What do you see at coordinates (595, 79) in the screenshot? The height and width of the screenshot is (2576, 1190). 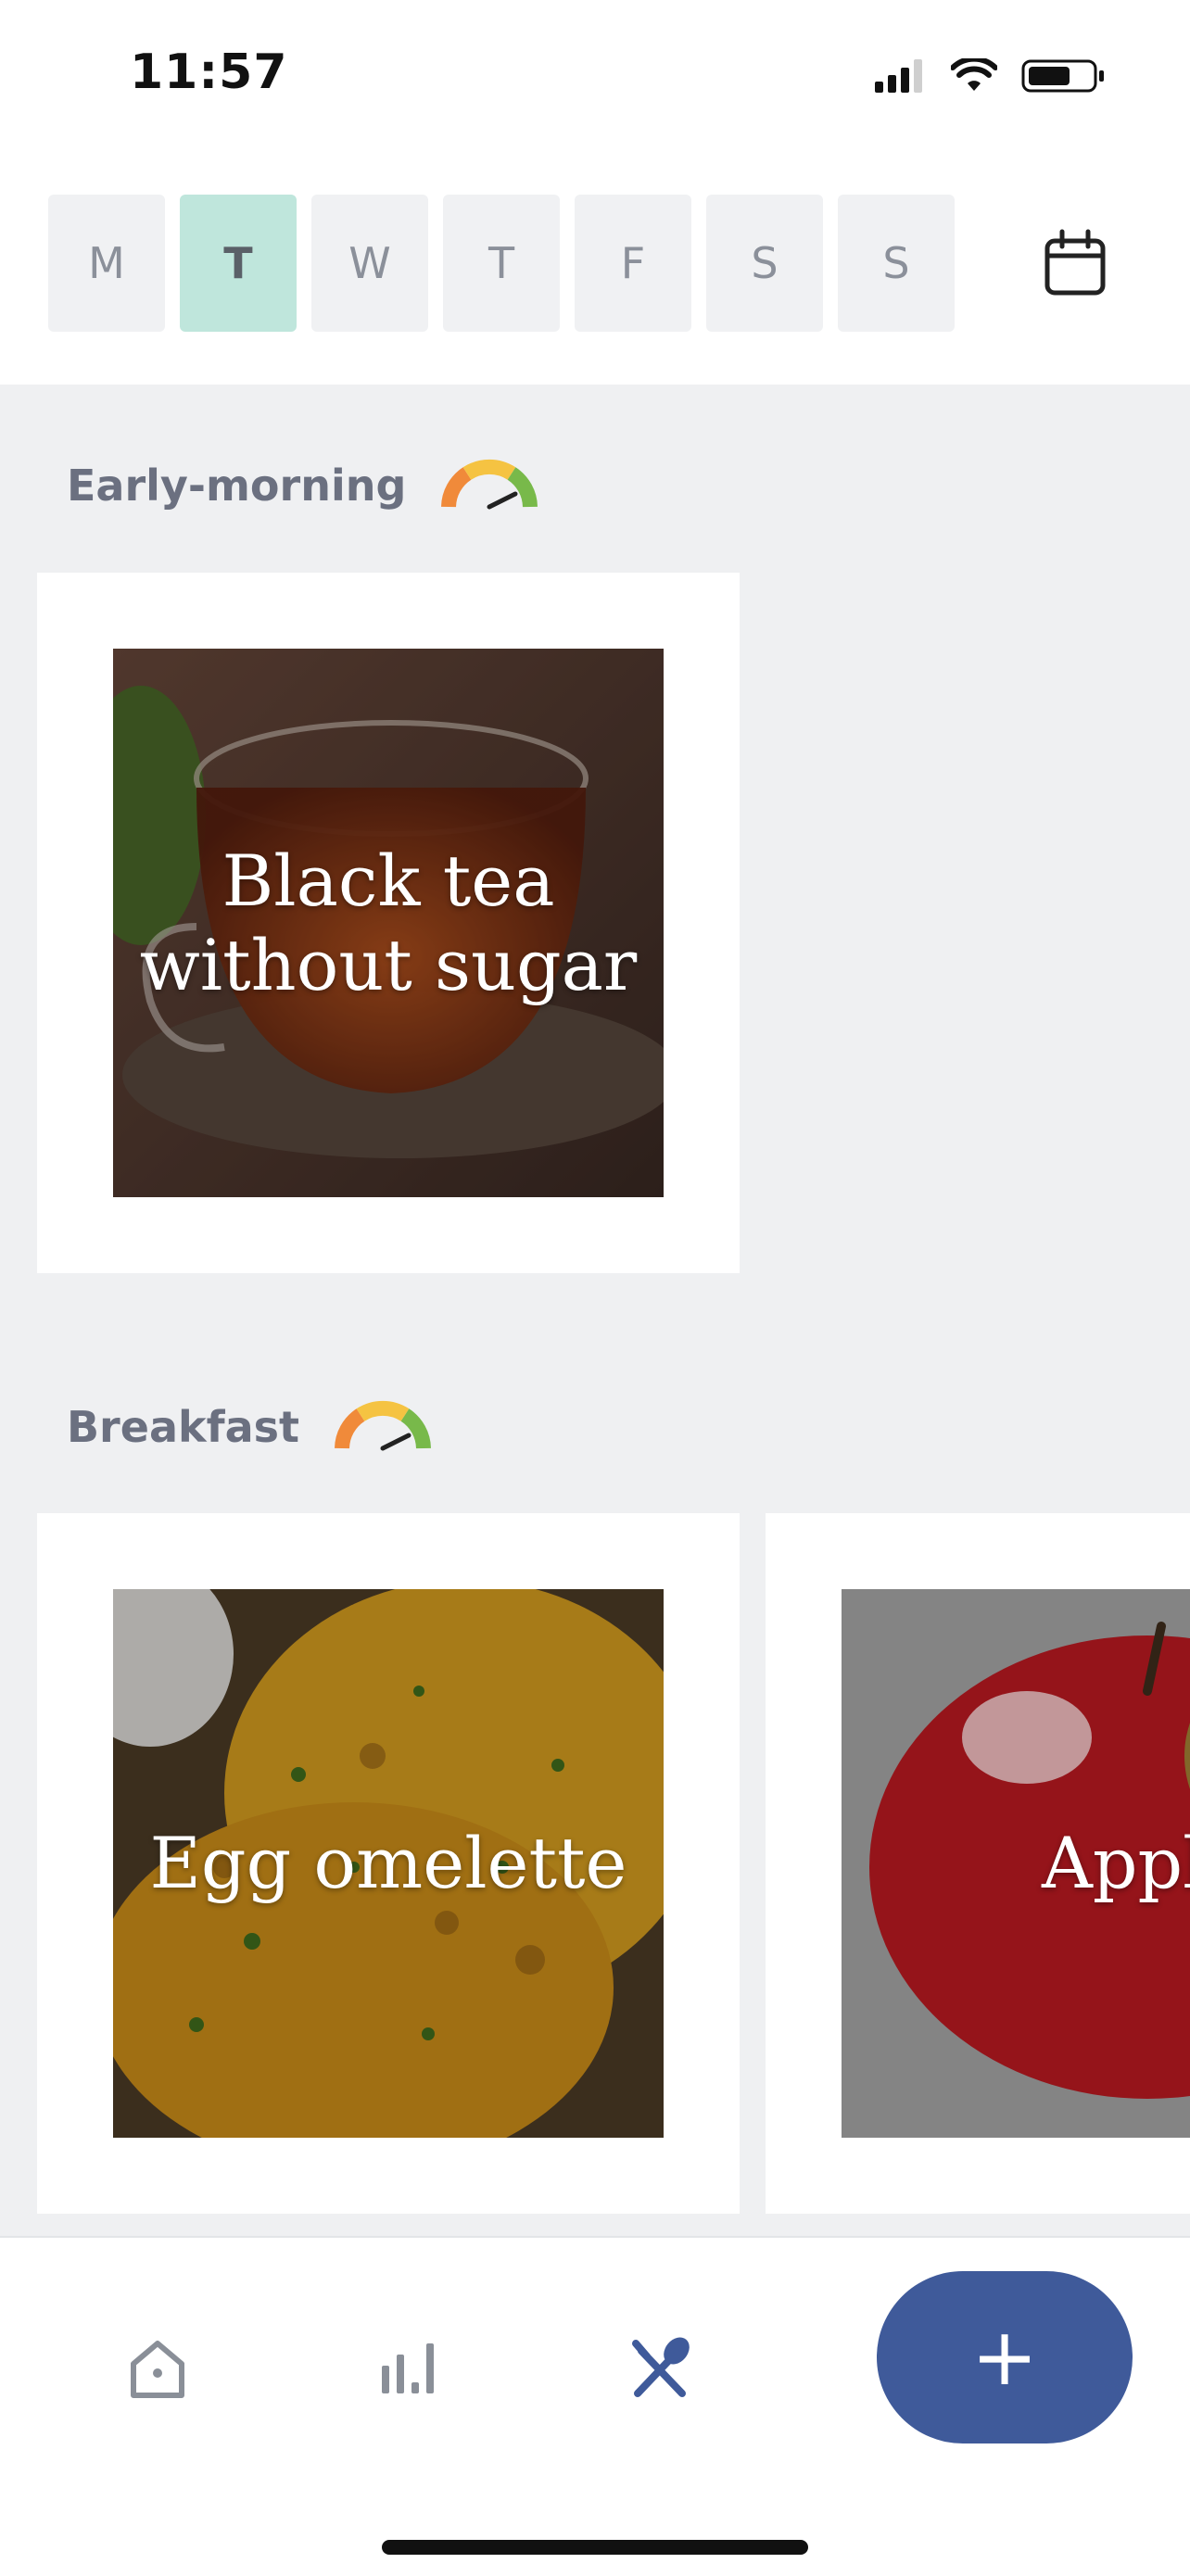 I see `status-bar: 11:57` at bounding box center [595, 79].